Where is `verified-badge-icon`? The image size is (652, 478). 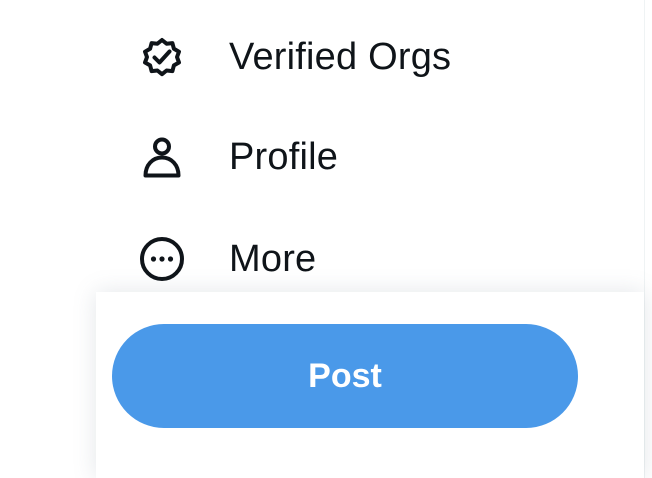 verified-badge-icon is located at coordinates (162, 57).